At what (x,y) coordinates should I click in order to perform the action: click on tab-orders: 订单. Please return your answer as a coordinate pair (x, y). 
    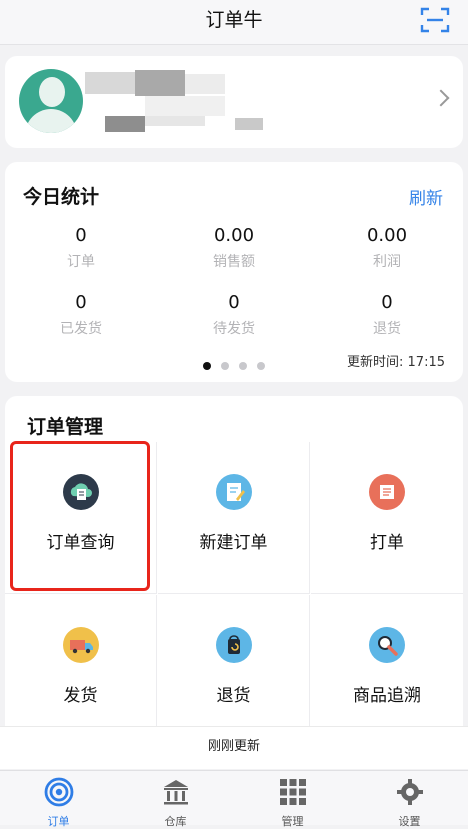
    Looking at the image, I should click on (58, 799).